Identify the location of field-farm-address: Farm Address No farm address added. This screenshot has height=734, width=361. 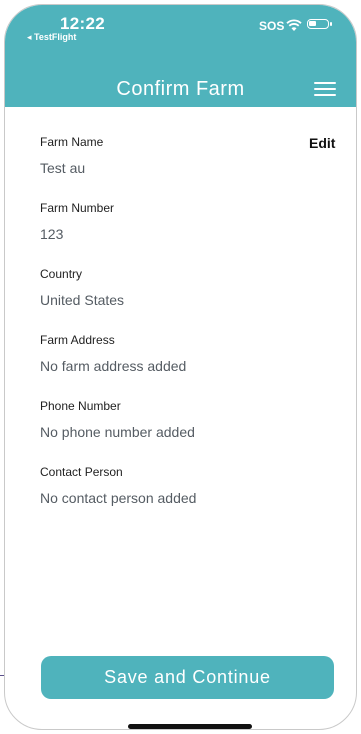
(170, 366).